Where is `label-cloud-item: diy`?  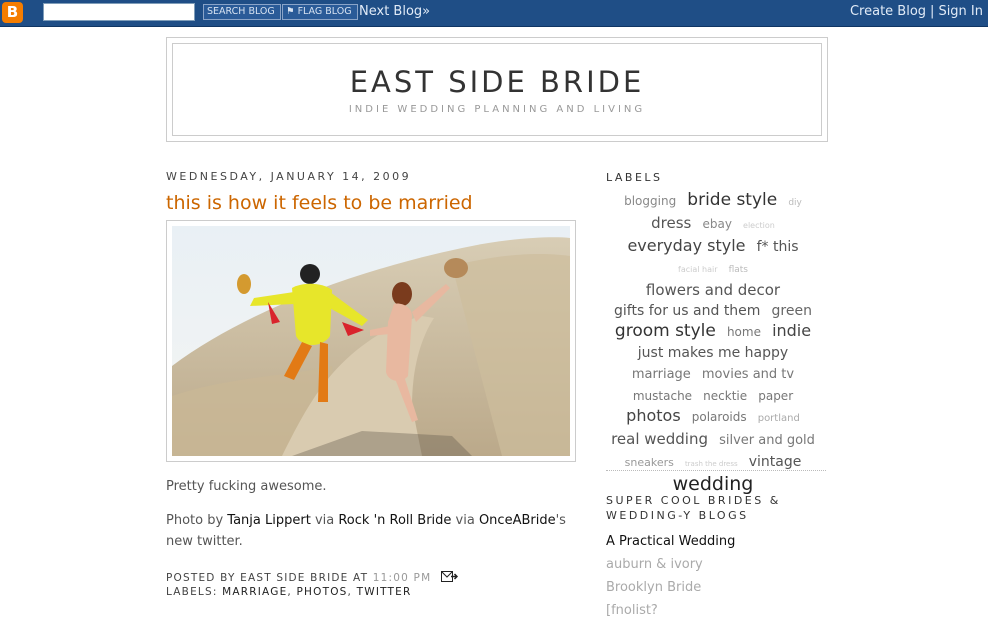 label-cloud-item: diy is located at coordinates (795, 203).